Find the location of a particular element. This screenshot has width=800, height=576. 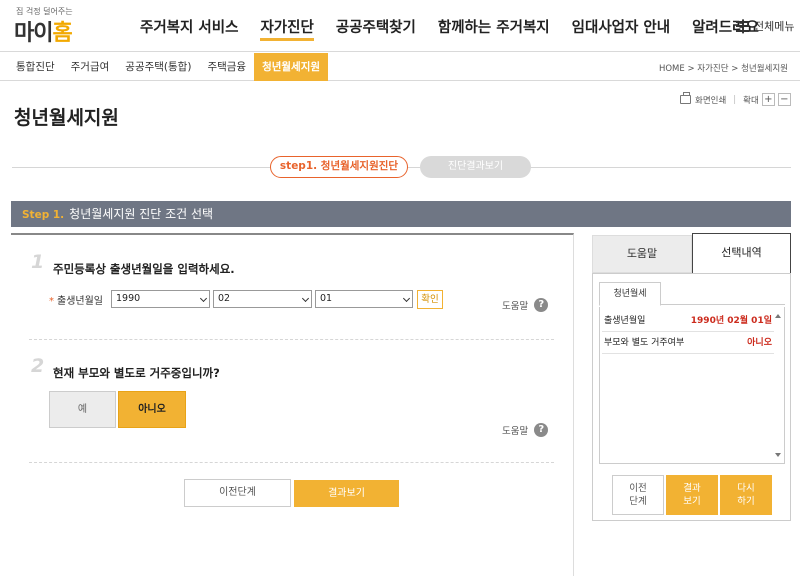

subnav-tab-public-housing: 공공주택(통합) is located at coordinates (158, 67).